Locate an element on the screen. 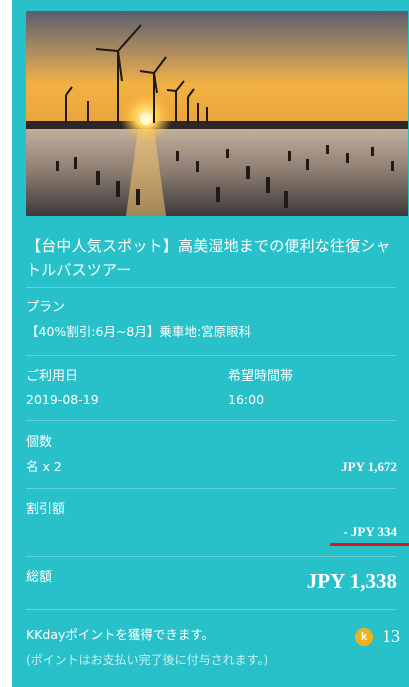 The image size is (409, 687). quantity-label: 個数 is located at coordinates (39, 442).